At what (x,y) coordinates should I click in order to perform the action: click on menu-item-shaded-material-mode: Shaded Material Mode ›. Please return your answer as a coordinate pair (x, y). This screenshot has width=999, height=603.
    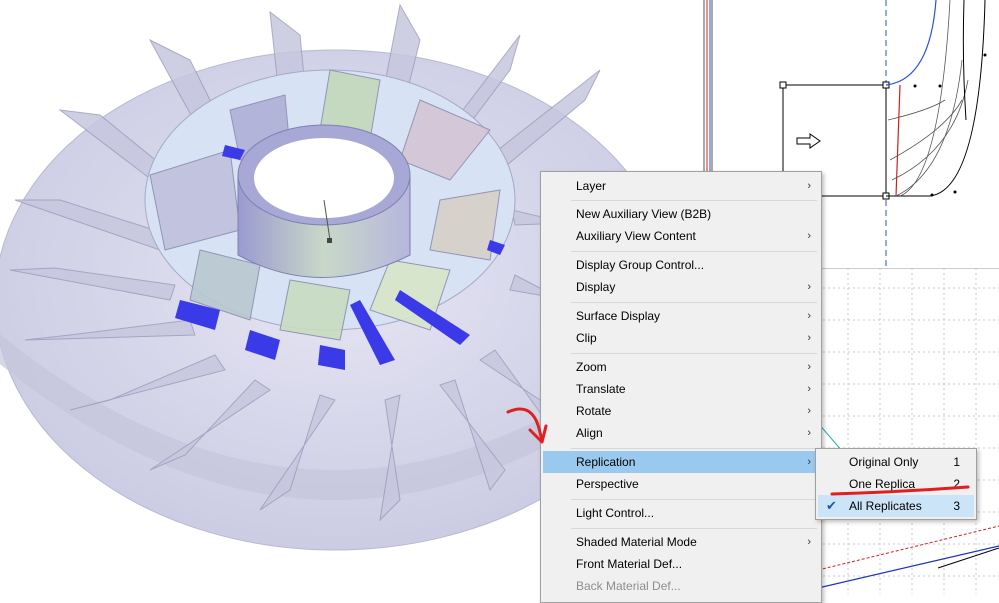
    Looking at the image, I should click on (681, 542).